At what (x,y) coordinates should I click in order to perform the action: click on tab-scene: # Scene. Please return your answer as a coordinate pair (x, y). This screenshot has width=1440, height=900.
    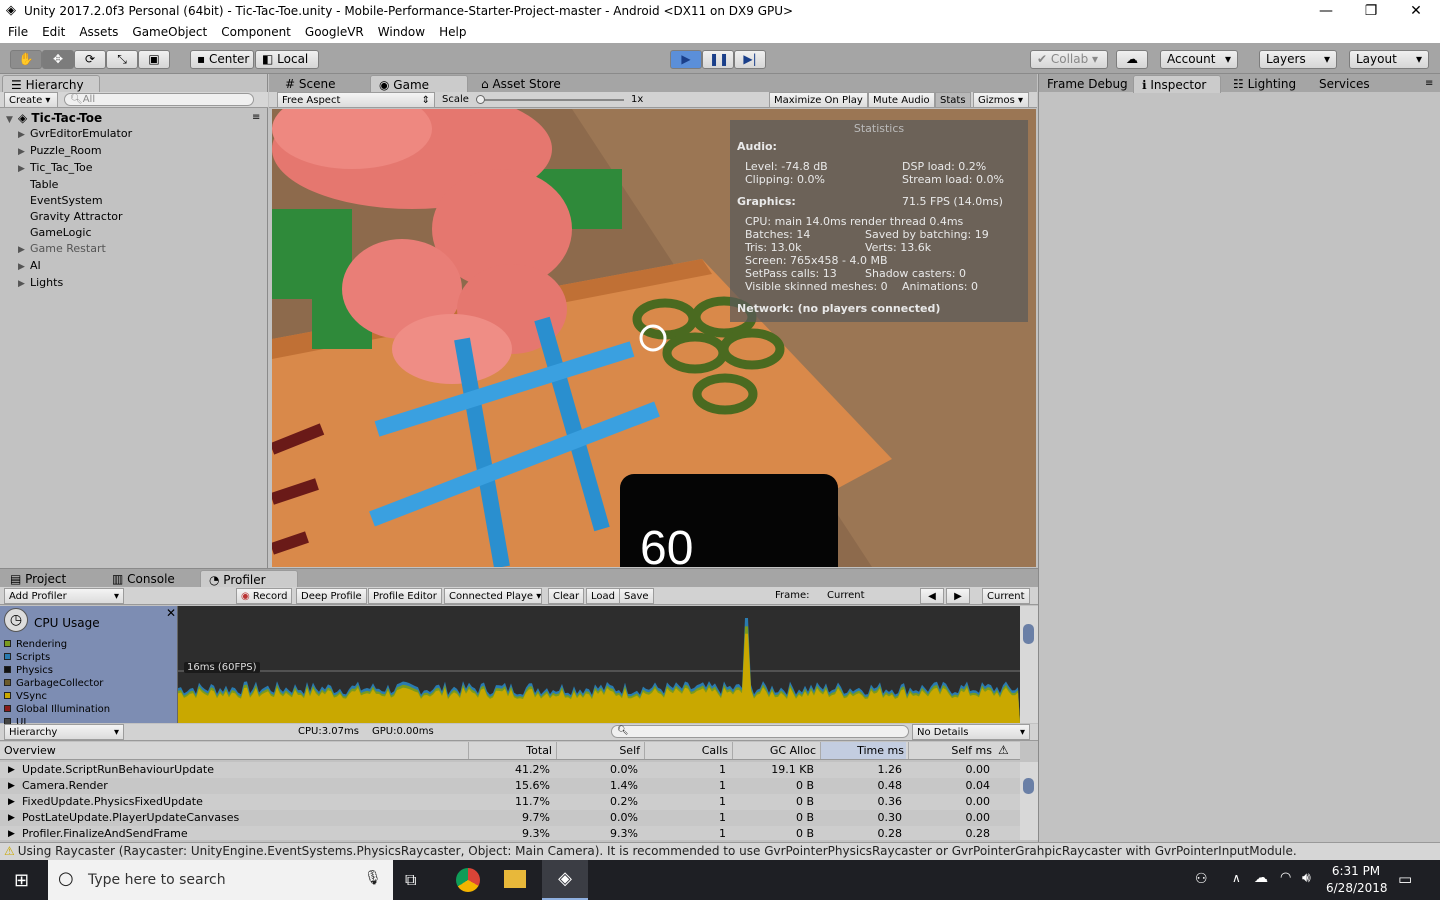
    Looking at the image, I should click on (311, 84).